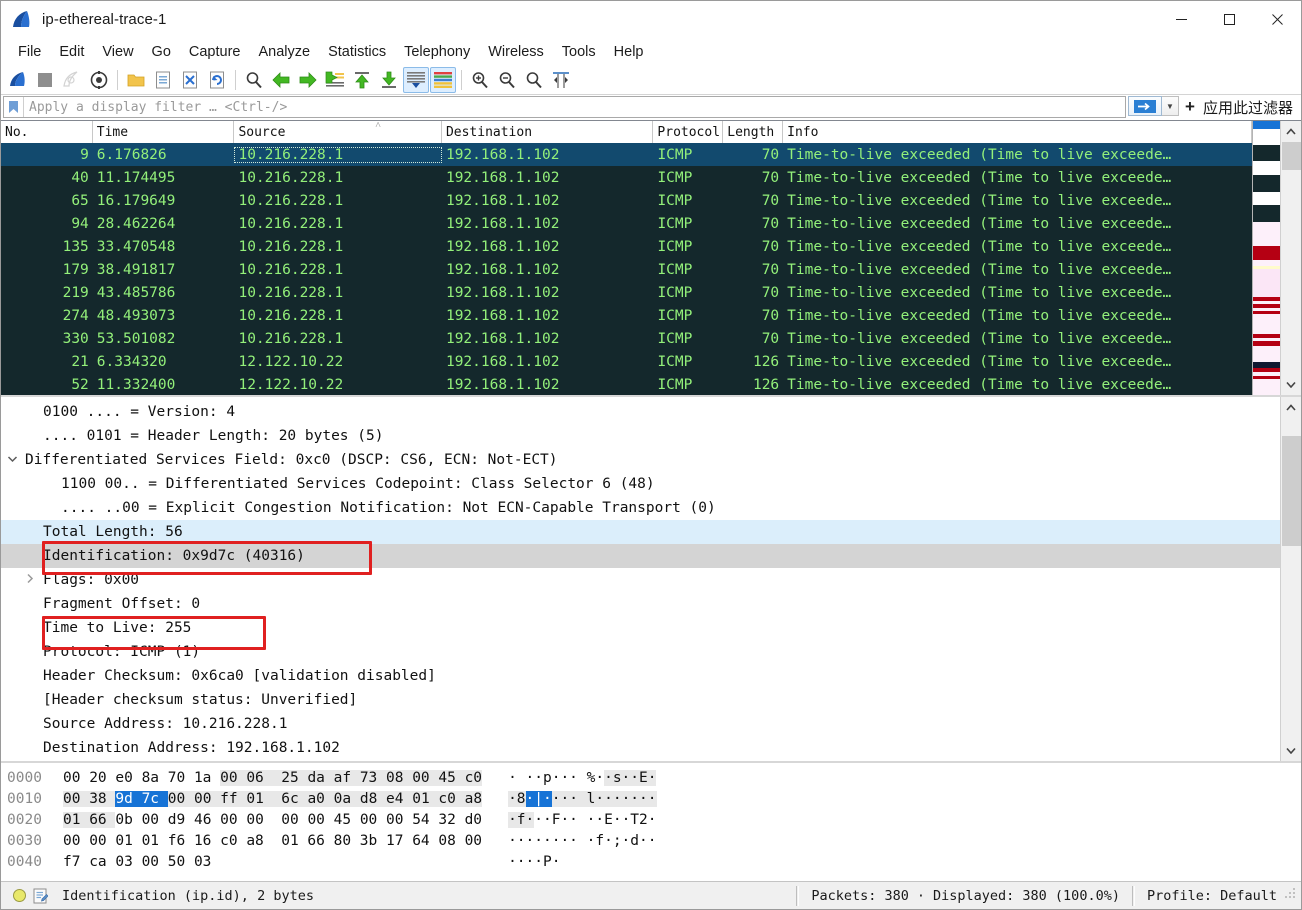 The image size is (1302, 910). Describe the element at coordinates (217, 80) in the screenshot. I see `reload-file-icon` at that location.